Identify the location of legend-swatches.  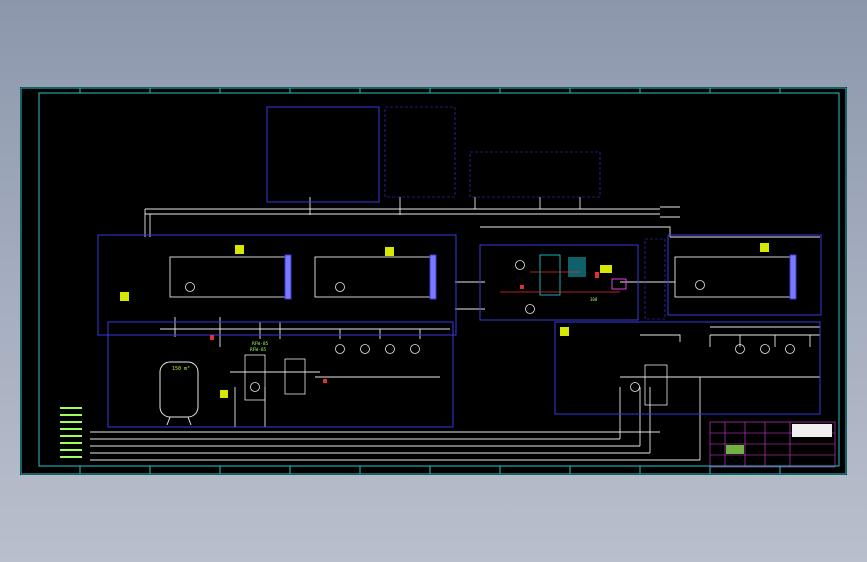
(71, 432).